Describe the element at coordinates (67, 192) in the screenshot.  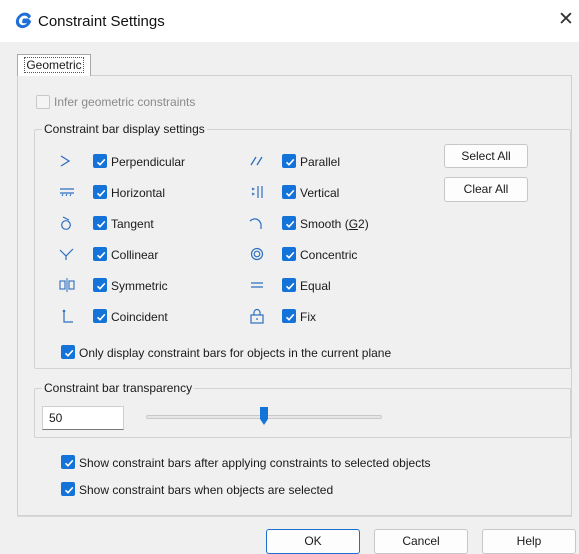
I see `horizontal-icon` at that location.